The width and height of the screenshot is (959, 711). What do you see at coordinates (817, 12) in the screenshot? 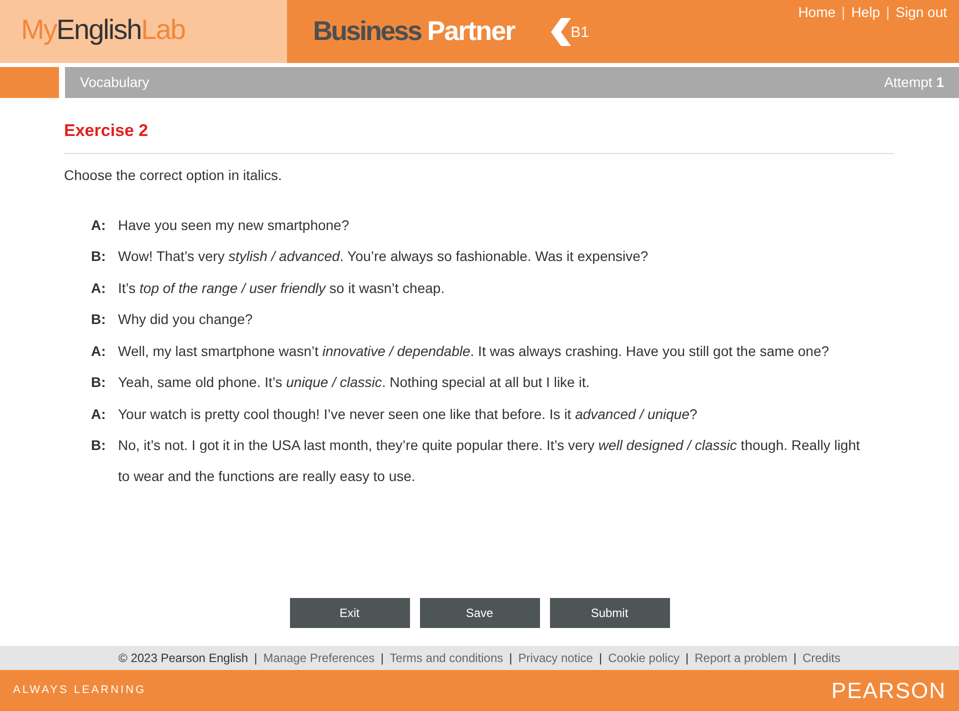
I see `nav-link: Home` at bounding box center [817, 12].